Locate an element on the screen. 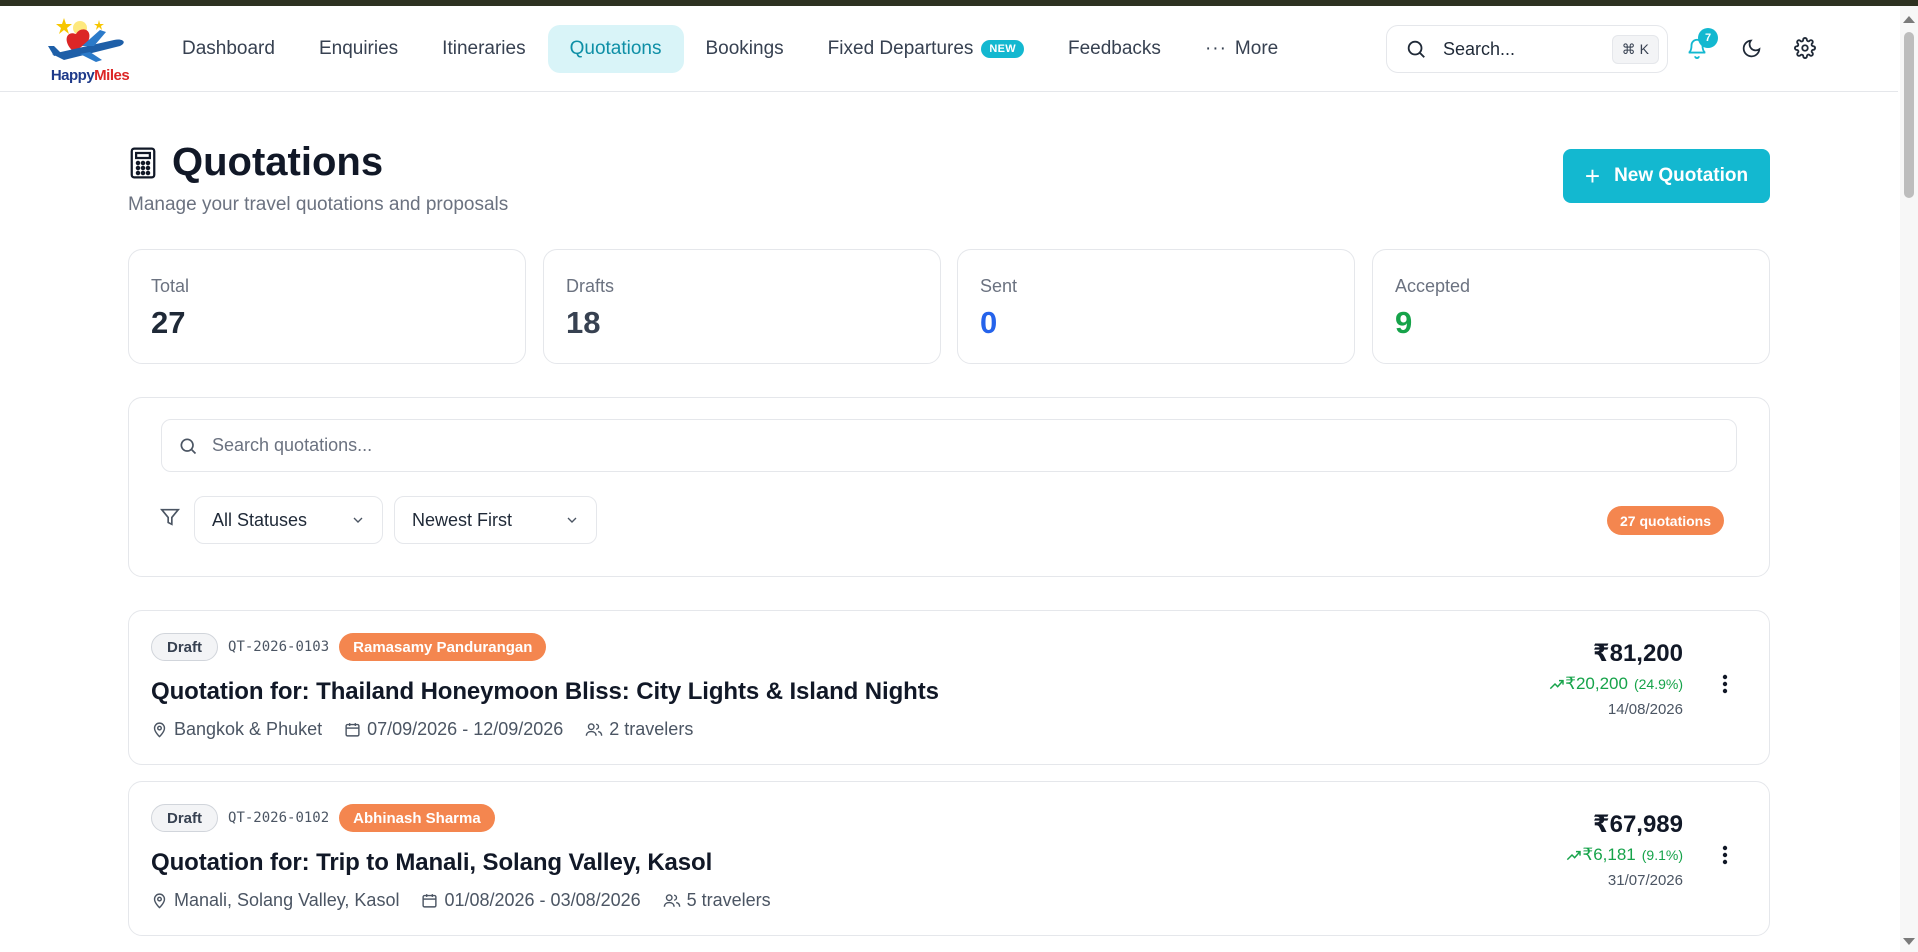  quotation-date: 14/08/2026 is located at coordinates (1645, 709).